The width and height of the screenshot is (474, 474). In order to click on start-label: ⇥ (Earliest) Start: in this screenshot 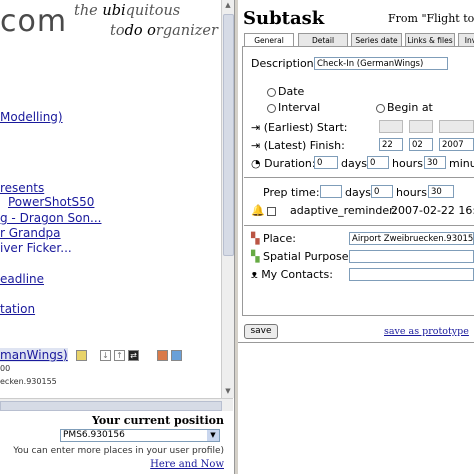, I will do `click(299, 127)`.